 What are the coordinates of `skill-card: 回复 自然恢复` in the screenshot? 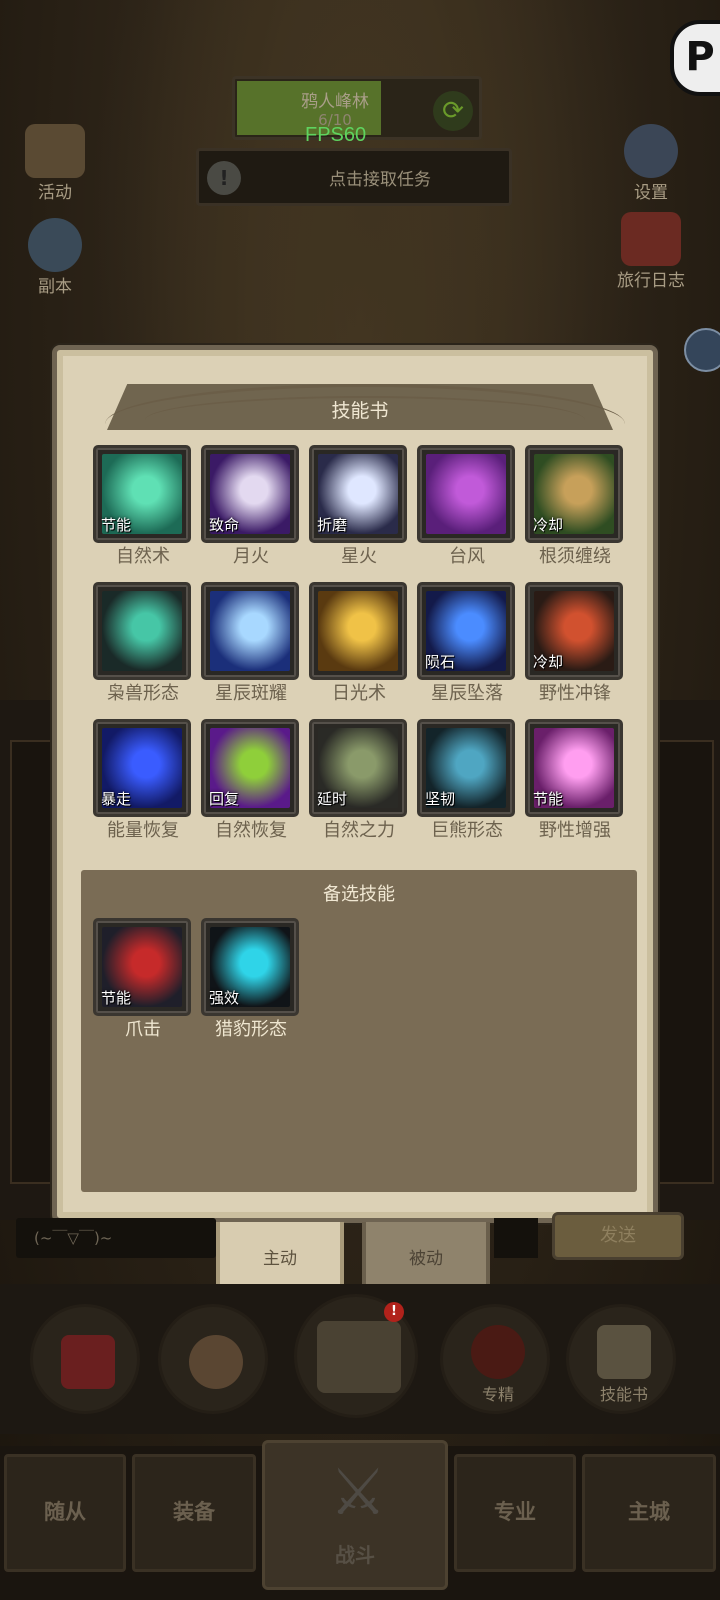 It's located at (251, 784).